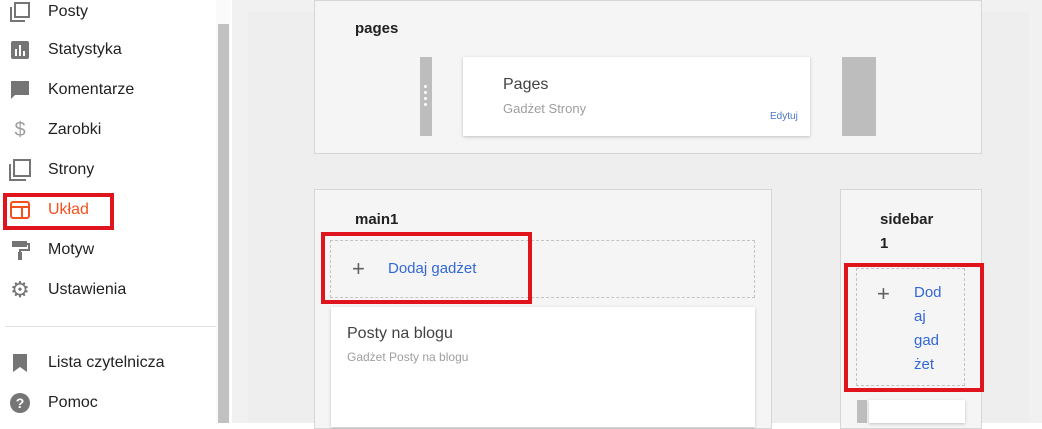 The width and height of the screenshot is (1042, 429). Describe the element at coordinates (108, 170) in the screenshot. I see `sidebar-item-pages: Strony` at that location.